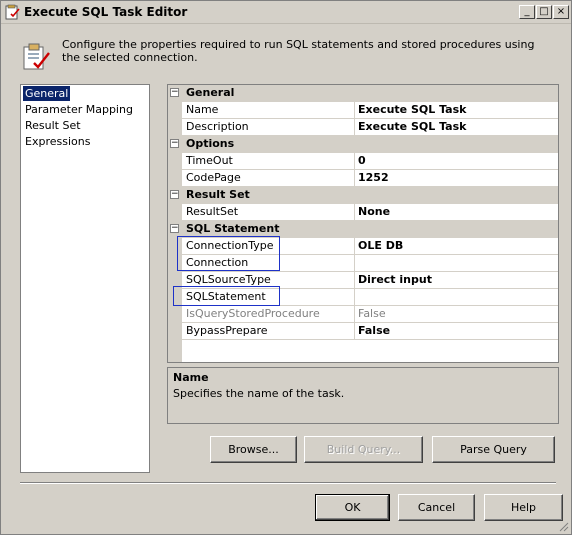 This screenshot has width=572, height=535. I want to click on property-value: 0, so click(456, 161).